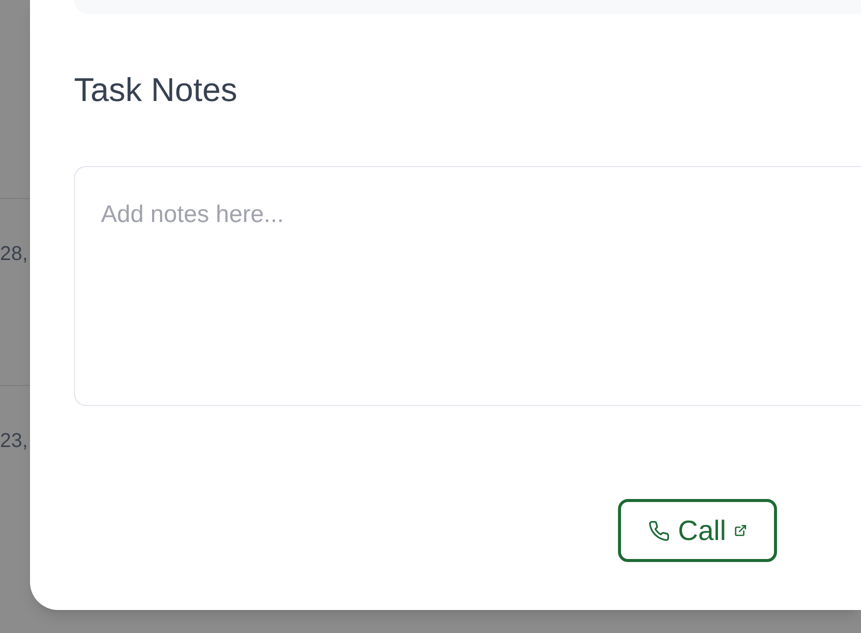 The height and width of the screenshot is (633, 861). I want to click on table-cell: 28,, so click(14, 254).